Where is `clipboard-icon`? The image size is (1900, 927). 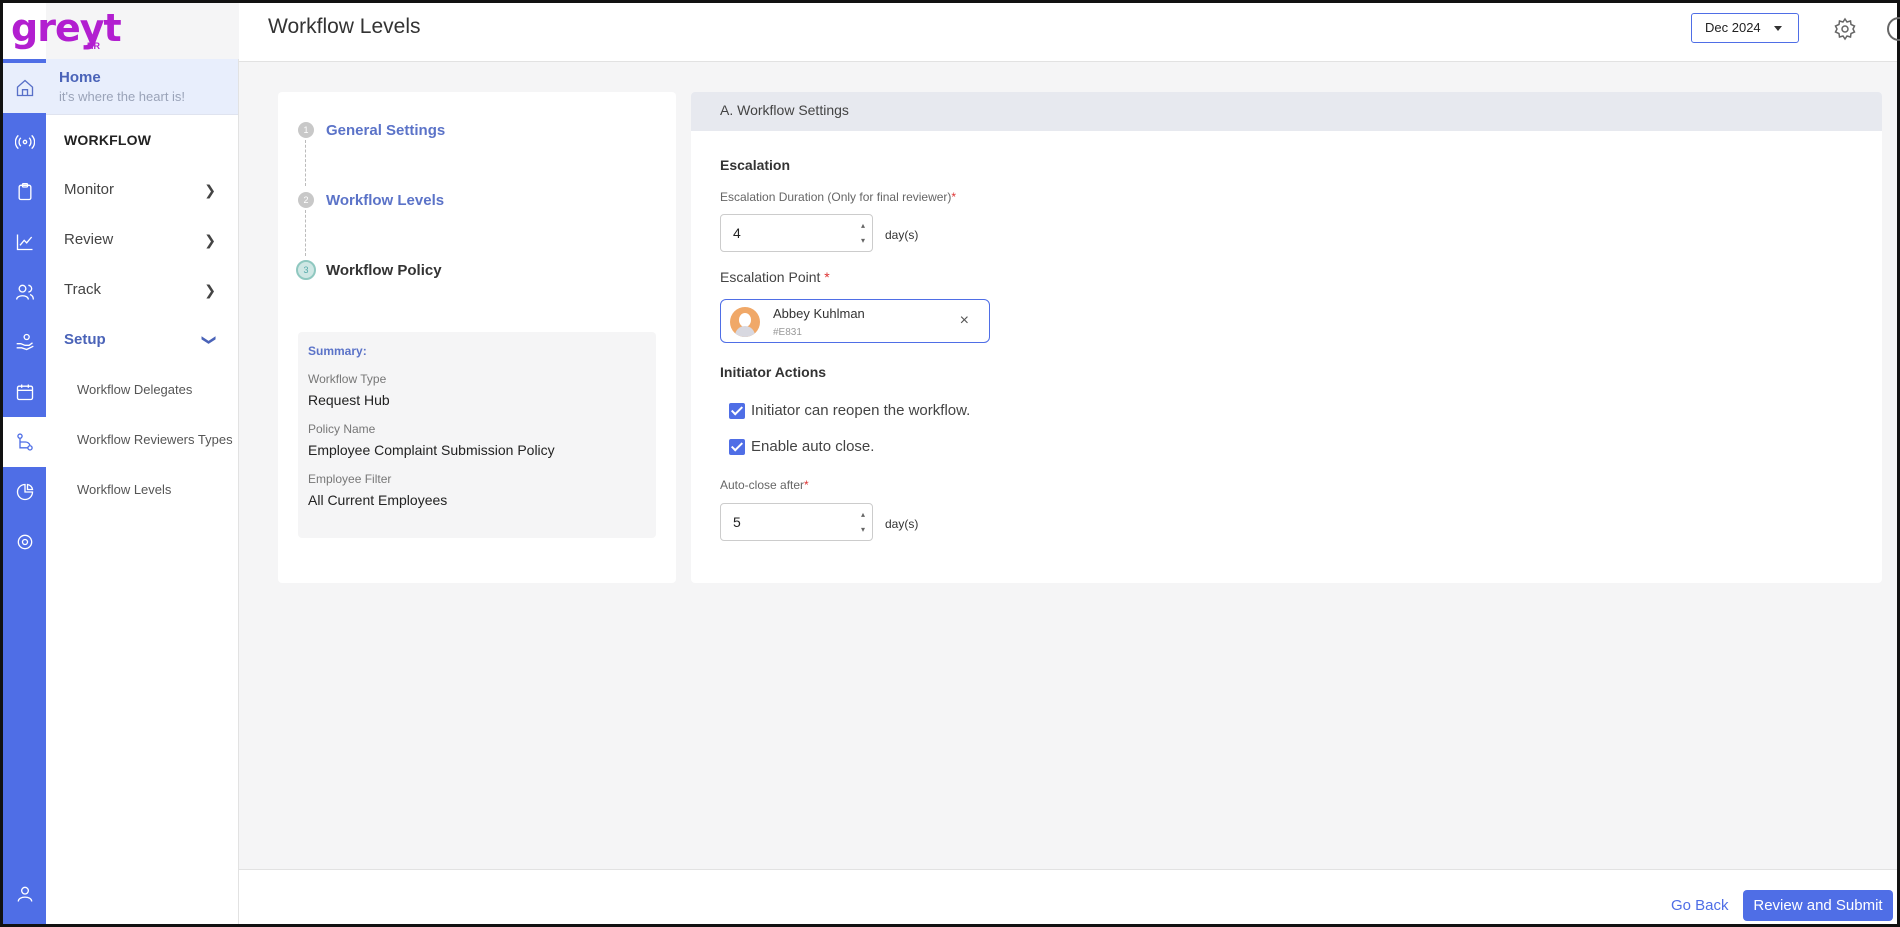
clipboard-icon is located at coordinates (24, 192).